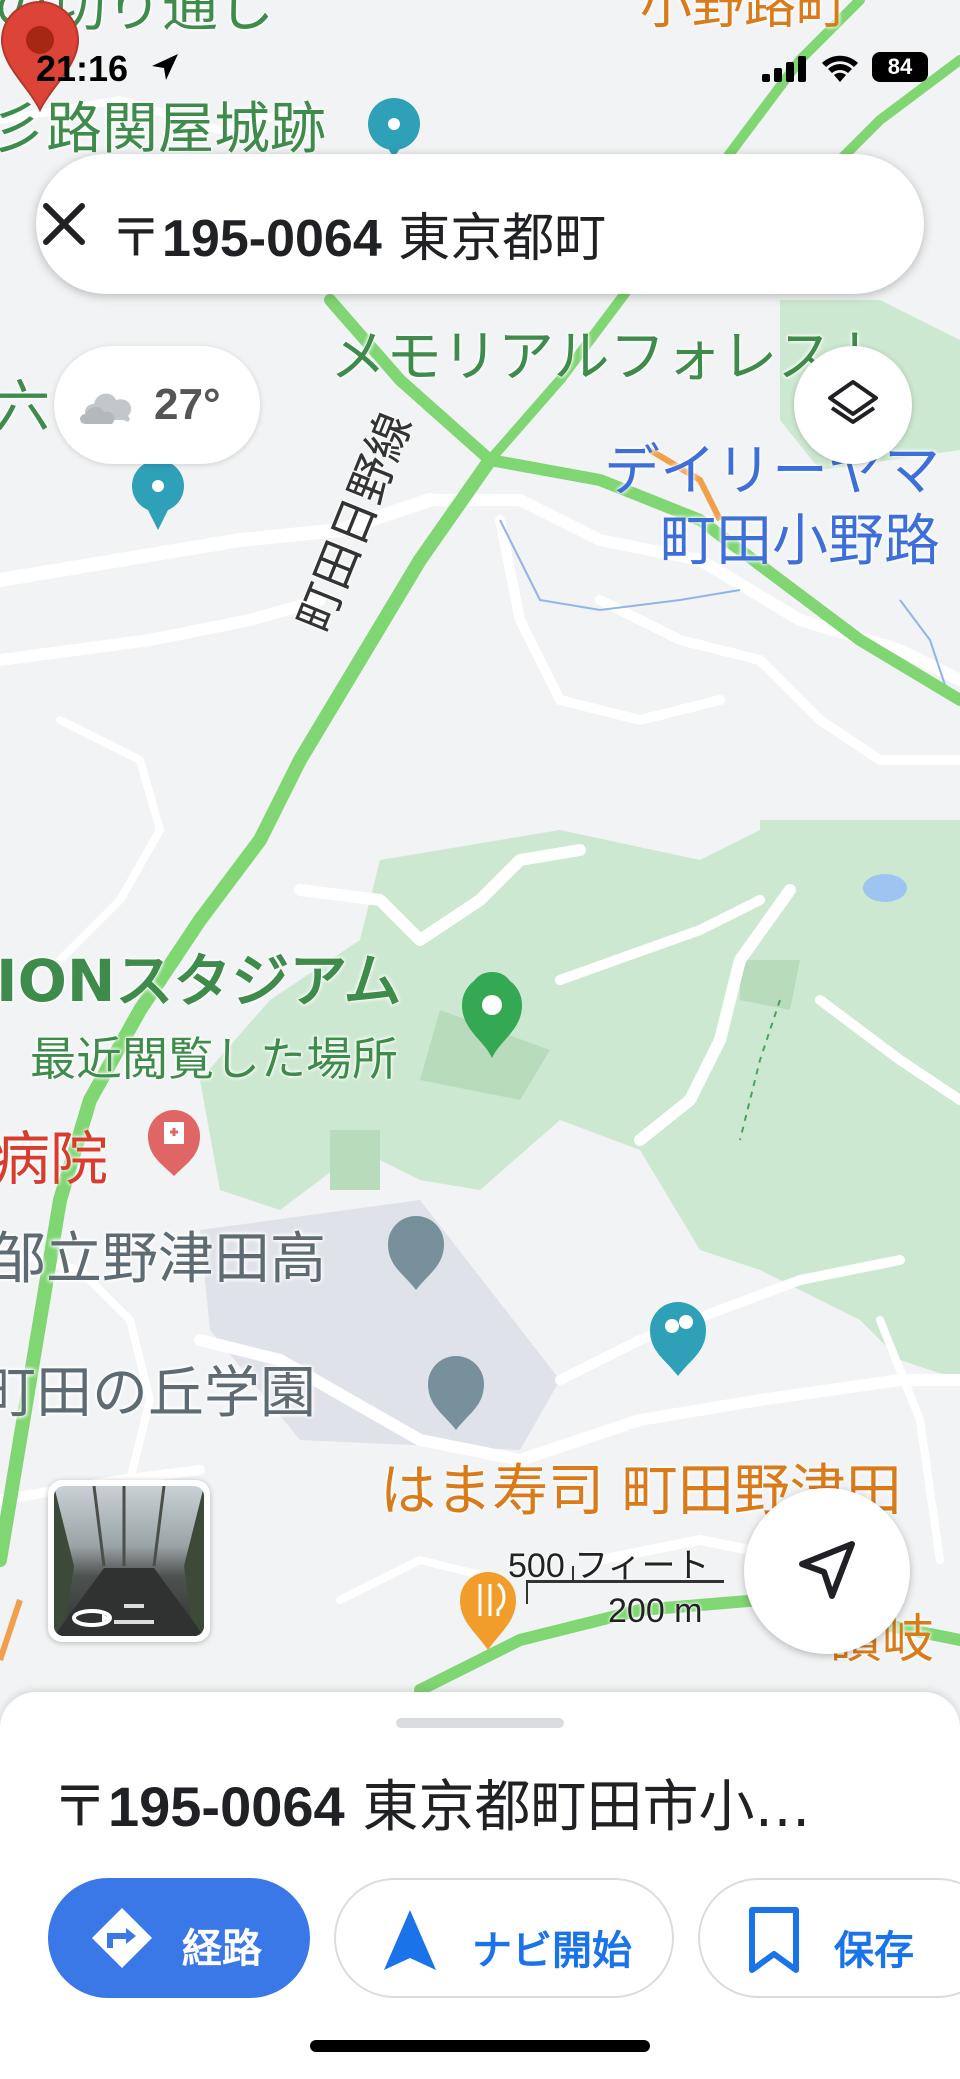 The image size is (960, 2079). Describe the element at coordinates (874, 1951) in the screenshot. I see `save-label: 保存` at that location.